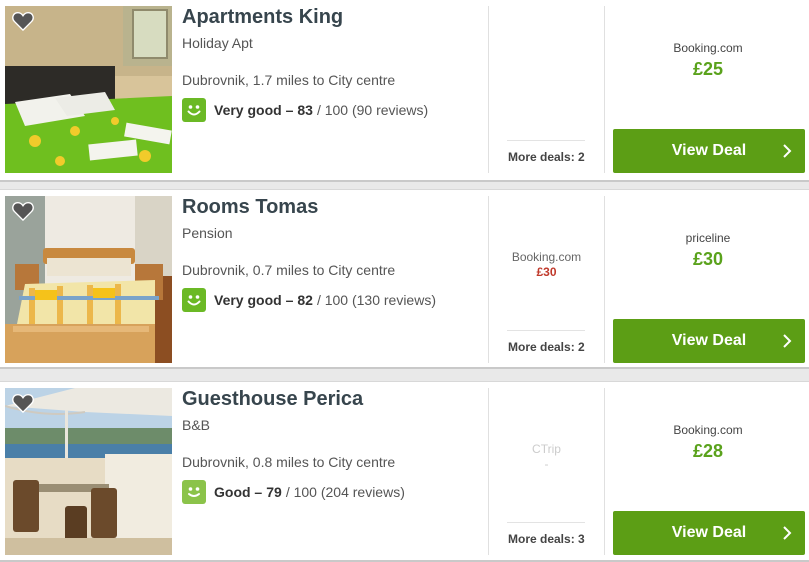 This screenshot has width=809, height=562. Describe the element at coordinates (708, 69) in the screenshot. I see `deal-price: £25` at that location.